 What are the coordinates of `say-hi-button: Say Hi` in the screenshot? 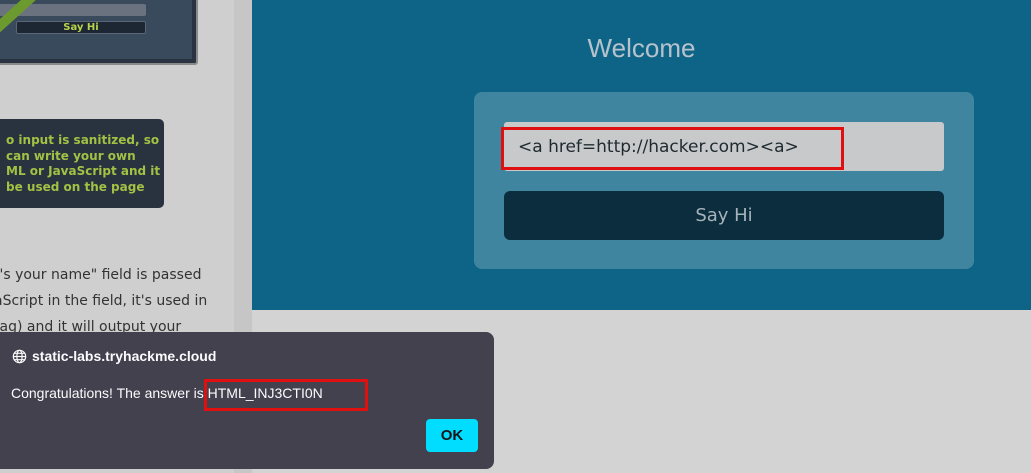 It's located at (724, 215).